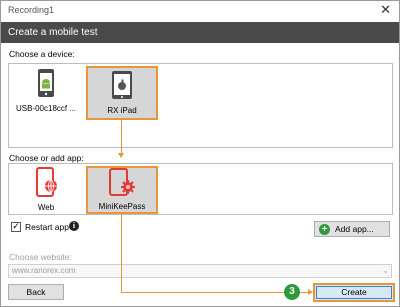 The width and height of the screenshot is (400, 307). What do you see at coordinates (200, 11) in the screenshot?
I see `title-bar: Recording1 ✕` at bounding box center [200, 11].